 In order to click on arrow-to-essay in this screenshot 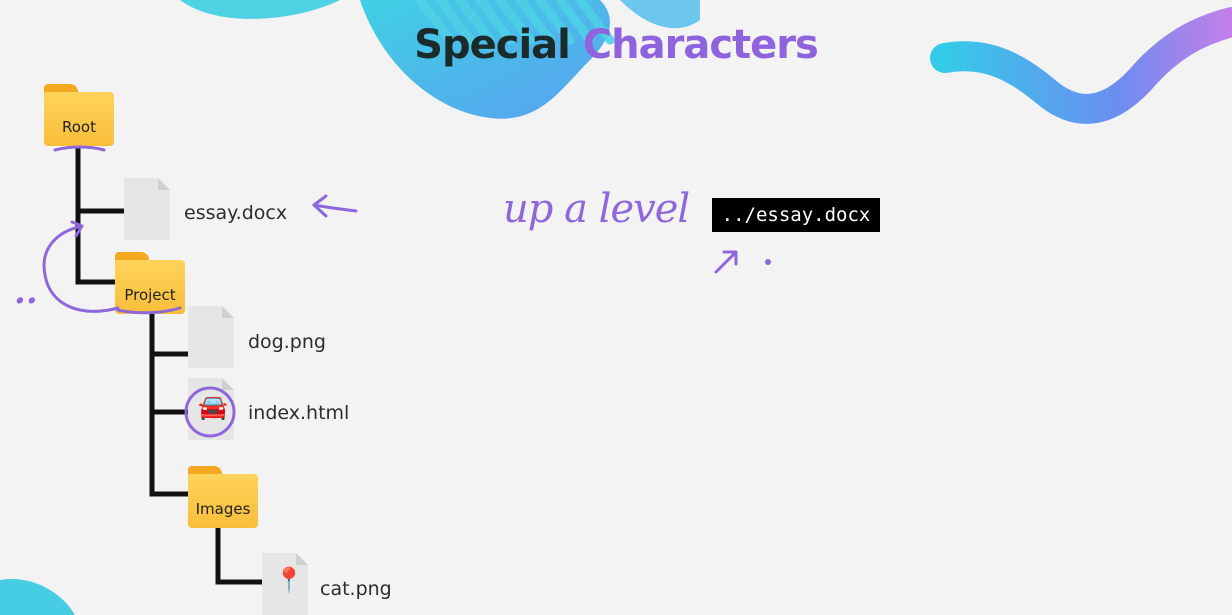, I will do `click(335, 206)`.